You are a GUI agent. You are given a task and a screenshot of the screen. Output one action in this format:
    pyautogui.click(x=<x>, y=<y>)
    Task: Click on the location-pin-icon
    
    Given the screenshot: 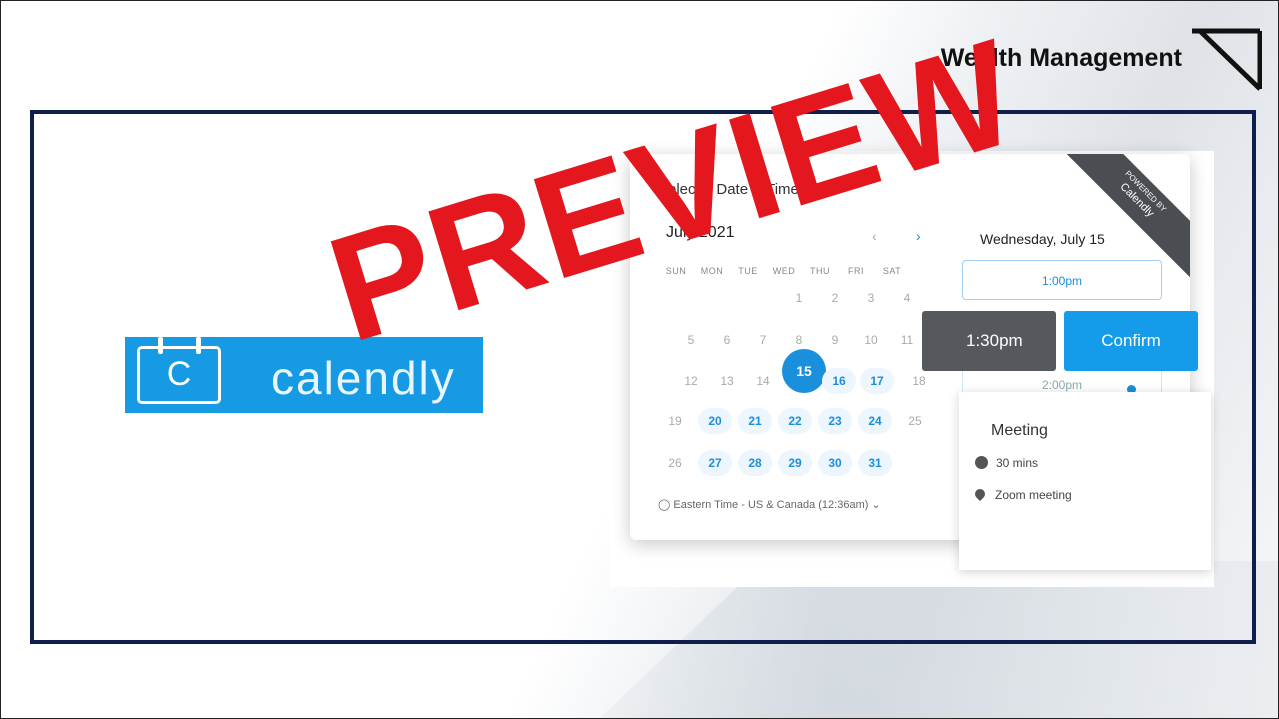 What is the action you would take?
    pyautogui.click(x=980, y=494)
    